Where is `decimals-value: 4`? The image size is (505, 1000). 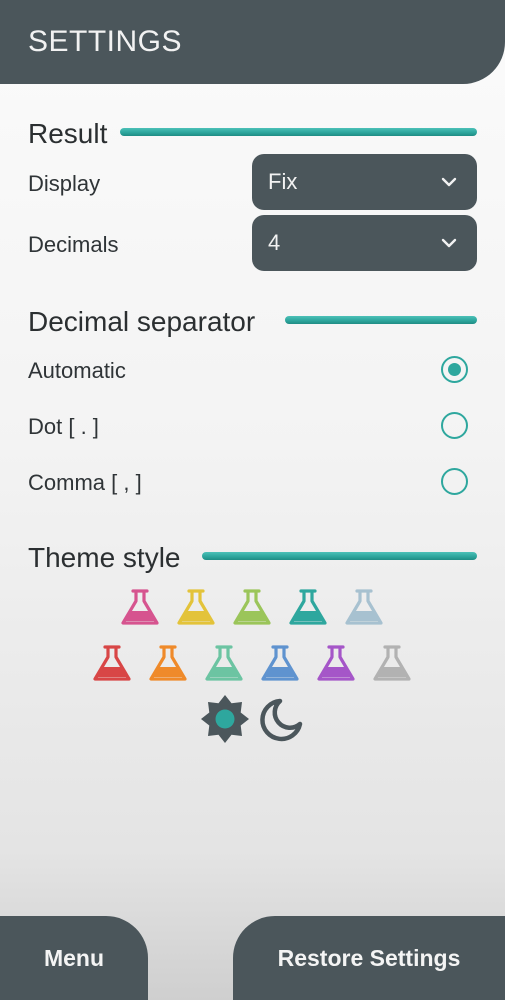 decimals-value: 4 is located at coordinates (274, 242).